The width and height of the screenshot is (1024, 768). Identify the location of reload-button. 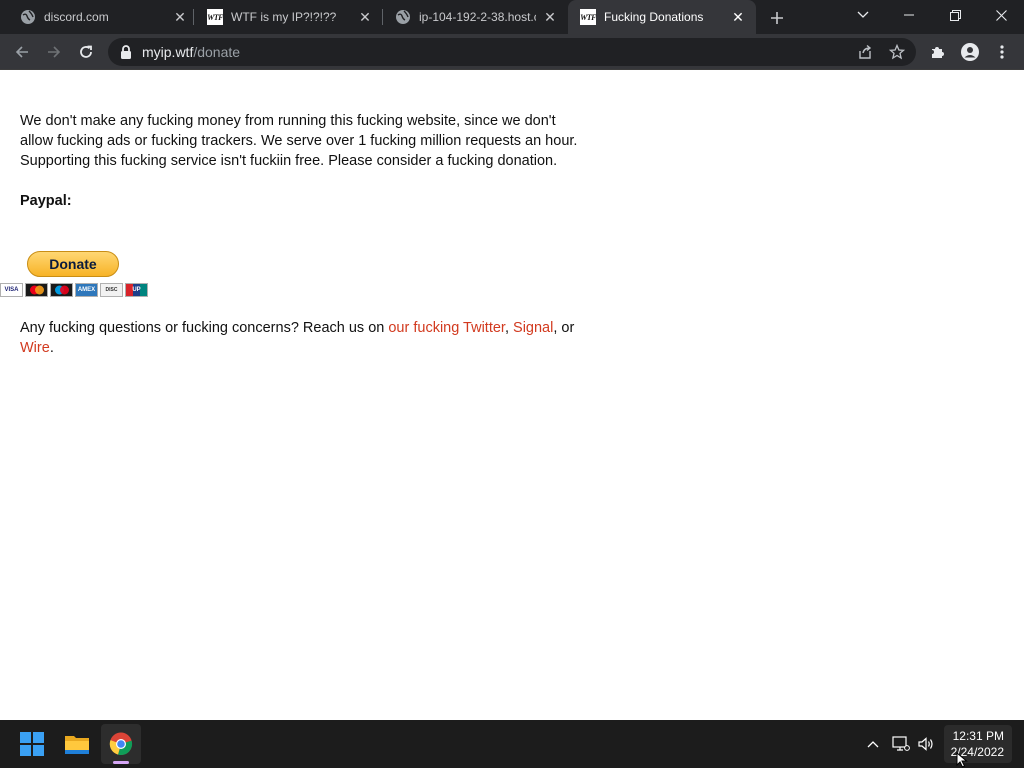
(86, 52).